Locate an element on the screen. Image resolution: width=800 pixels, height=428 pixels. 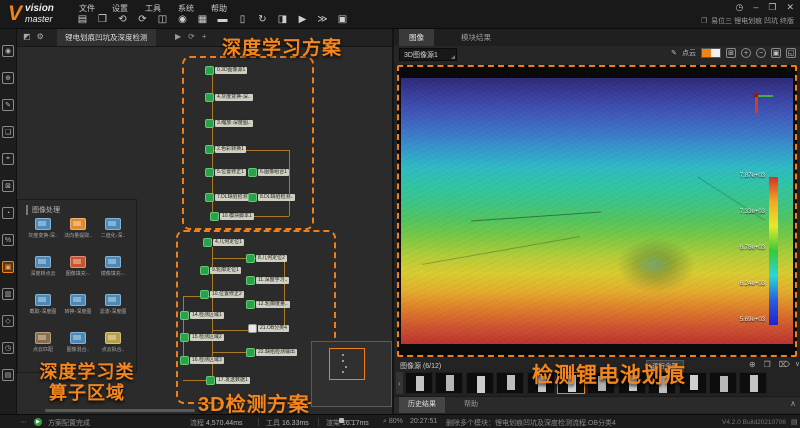
status-more-icon: ⋯ is located at coordinates (23, 422).